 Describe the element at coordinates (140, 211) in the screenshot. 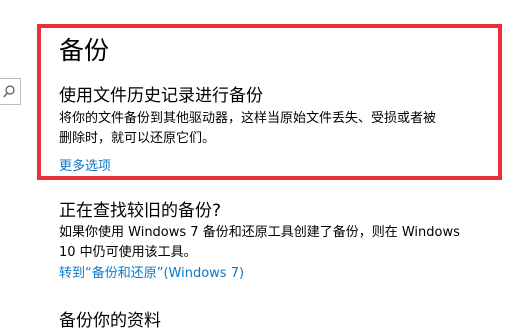

I see `older-backup-heading: 正在查找较旧的备份?` at that location.